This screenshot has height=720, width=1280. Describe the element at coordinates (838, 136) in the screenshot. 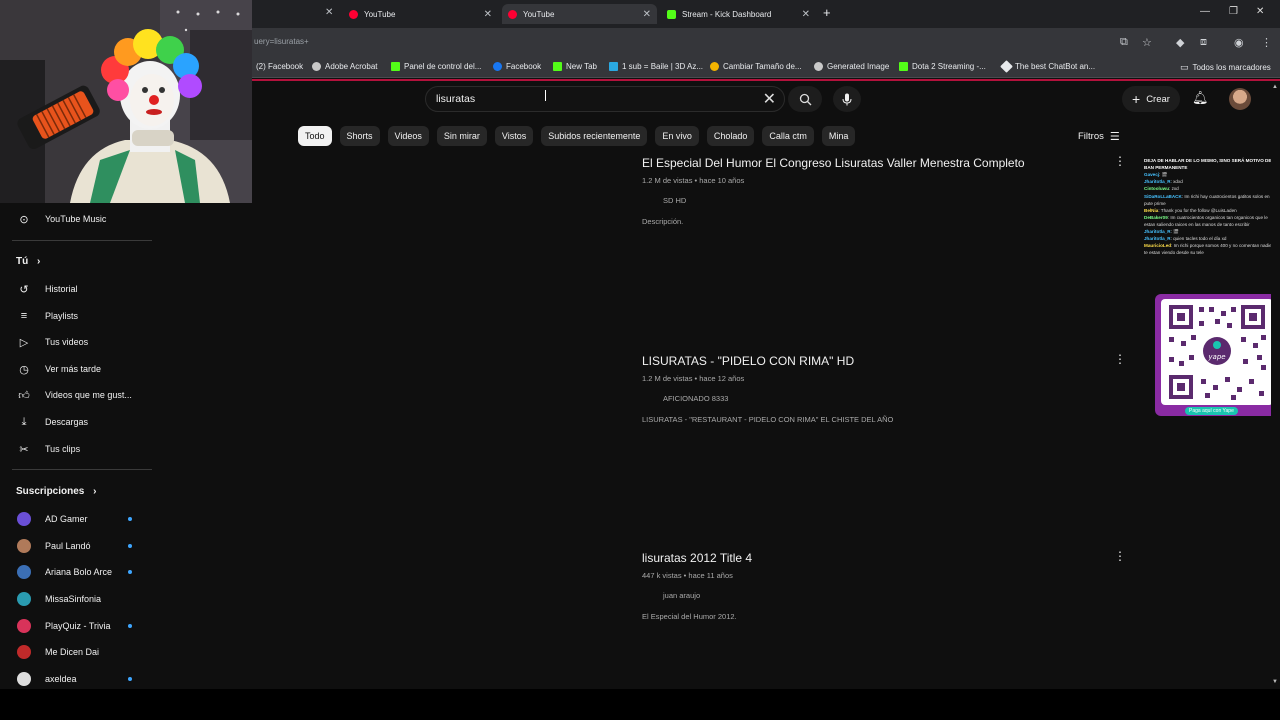

I see `chip-mina: Mina` at that location.